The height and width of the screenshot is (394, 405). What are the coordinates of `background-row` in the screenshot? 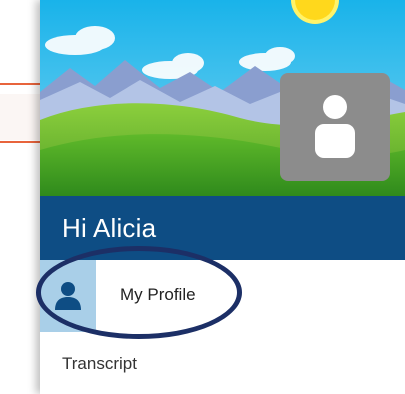 It's located at (20, 117).